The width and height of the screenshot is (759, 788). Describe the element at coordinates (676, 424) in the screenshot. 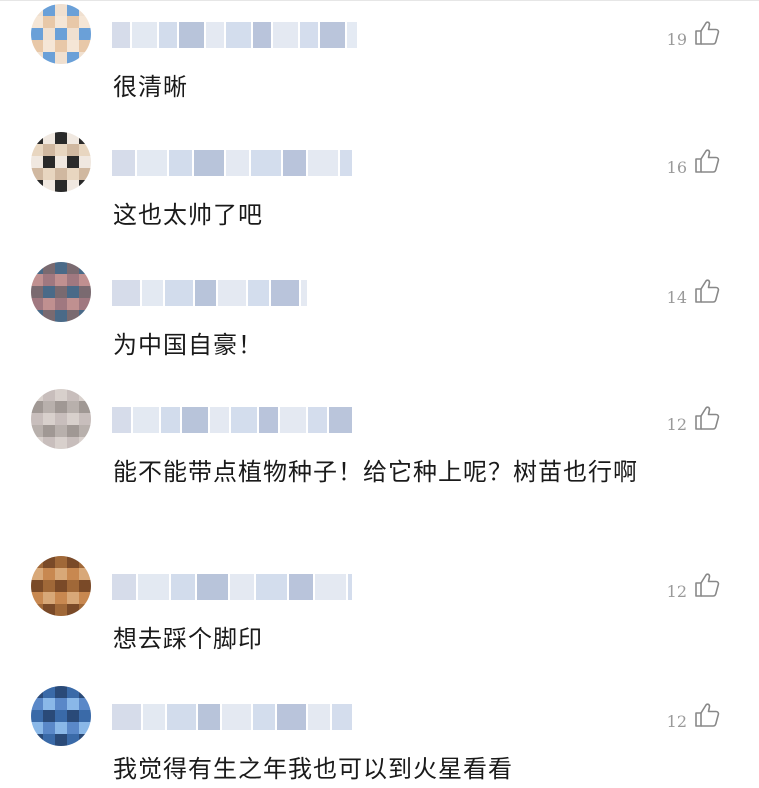

I see `like-count: 12` at that location.